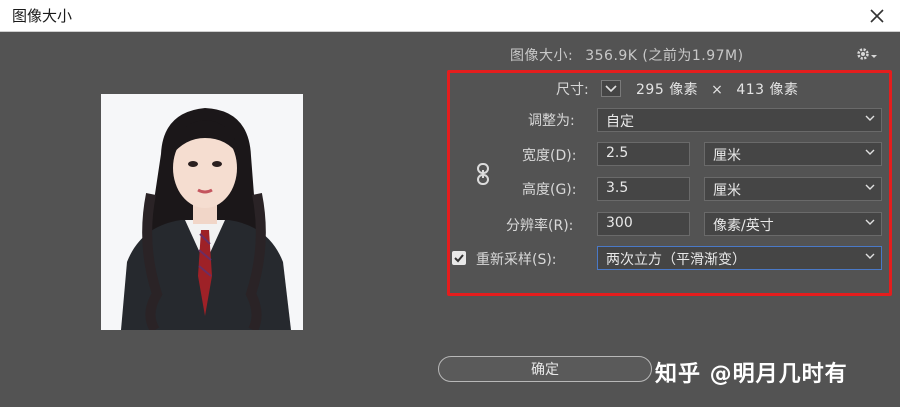 The image size is (900, 407). Describe the element at coordinates (540, 226) in the screenshot. I see `resolution-label: 分辨率(R):` at that location.